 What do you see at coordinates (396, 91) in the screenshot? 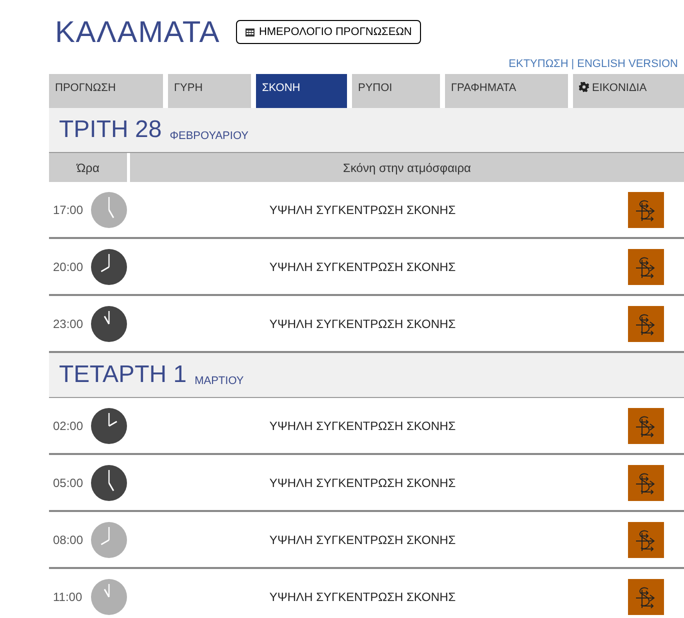
I see `tab: ΡΥΠΟΙ` at bounding box center [396, 91].